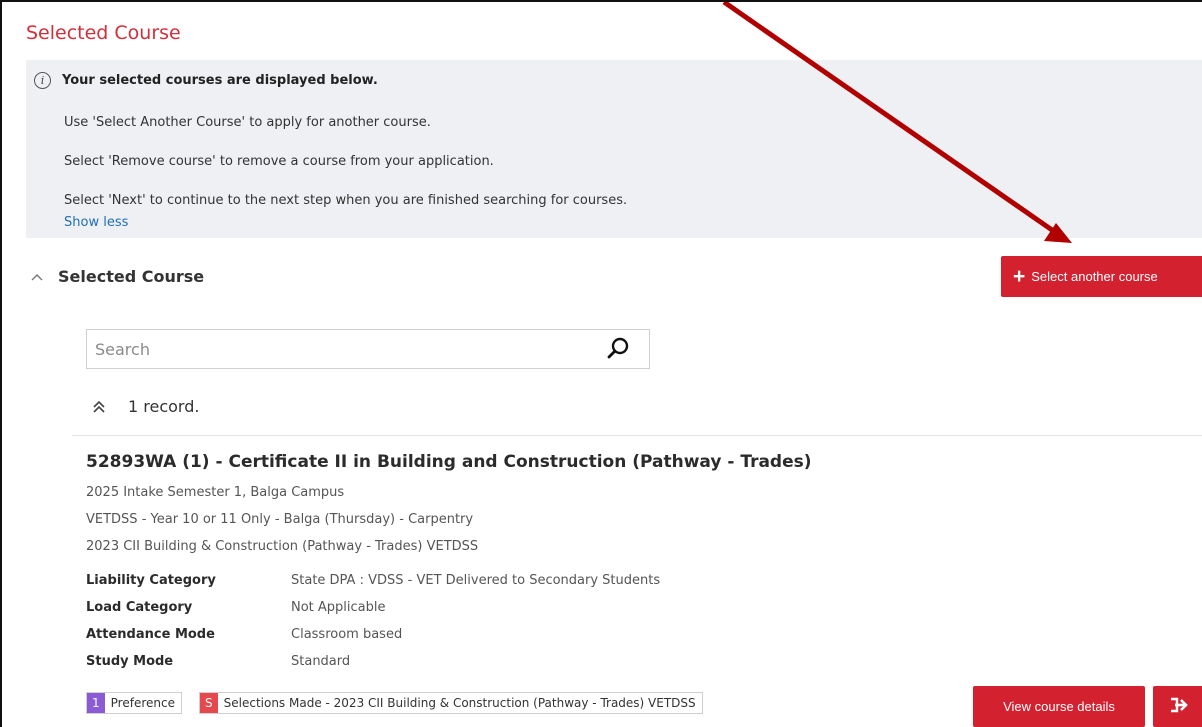 The width and height of the screenshot is (1202, 727). I want to click on liability-category-label: Liability Category, so click(151, 580).